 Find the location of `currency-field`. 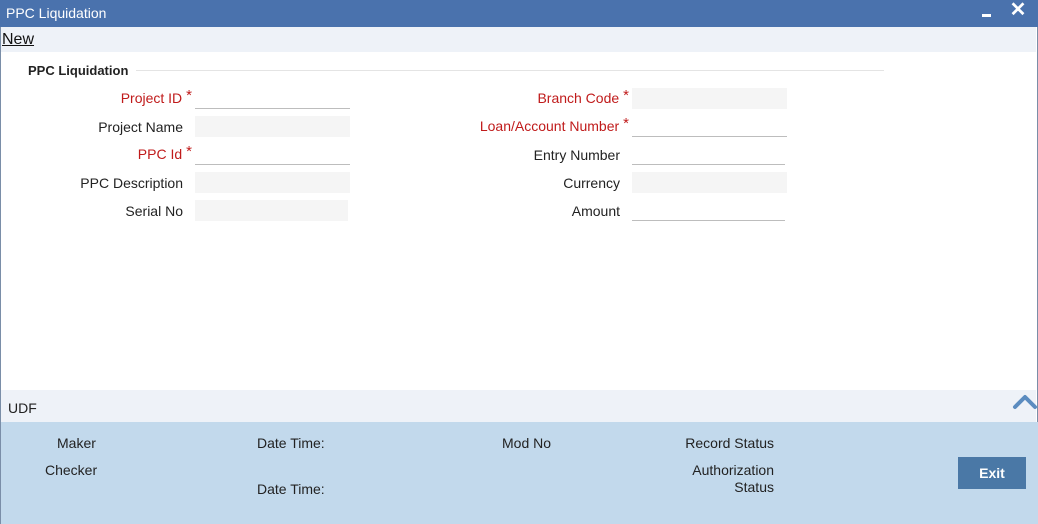

currency-field is located at coordinates (709, 182).